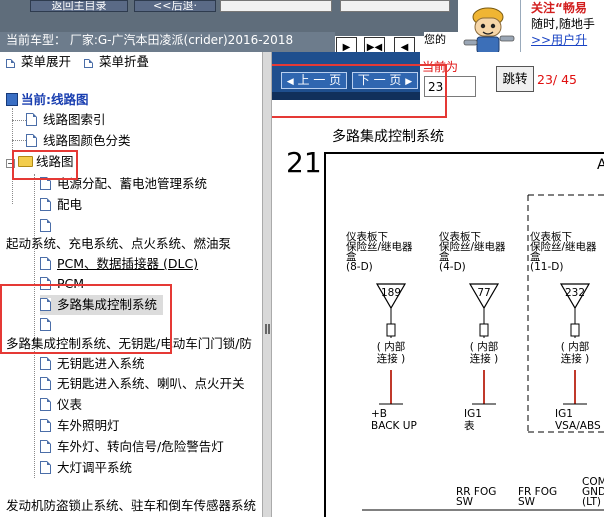  What do you see at coordinates (128, 263) in the screenshot?
I see `tree-item-label: PCM、数据插接器 (DLC)` at bounding box center [128, 263].